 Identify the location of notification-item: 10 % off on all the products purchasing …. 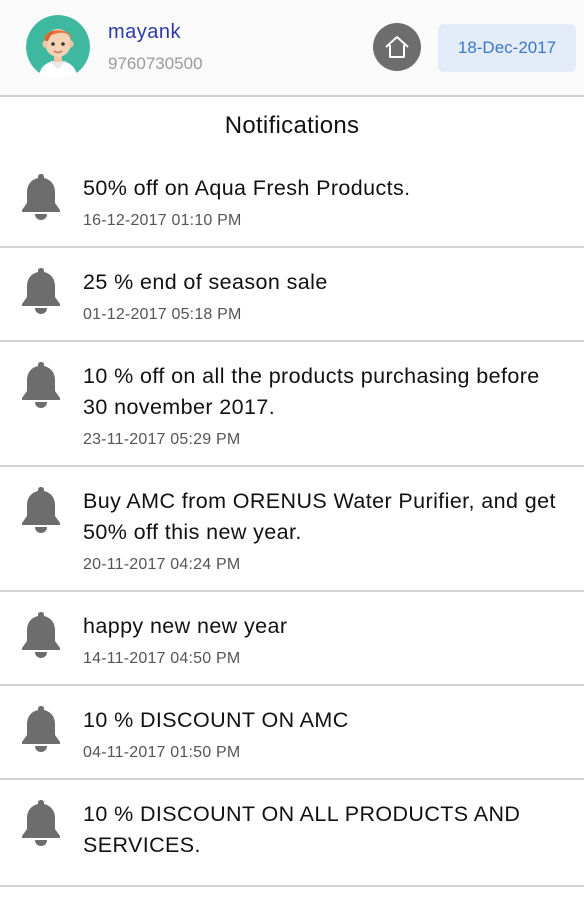
(292, 404).